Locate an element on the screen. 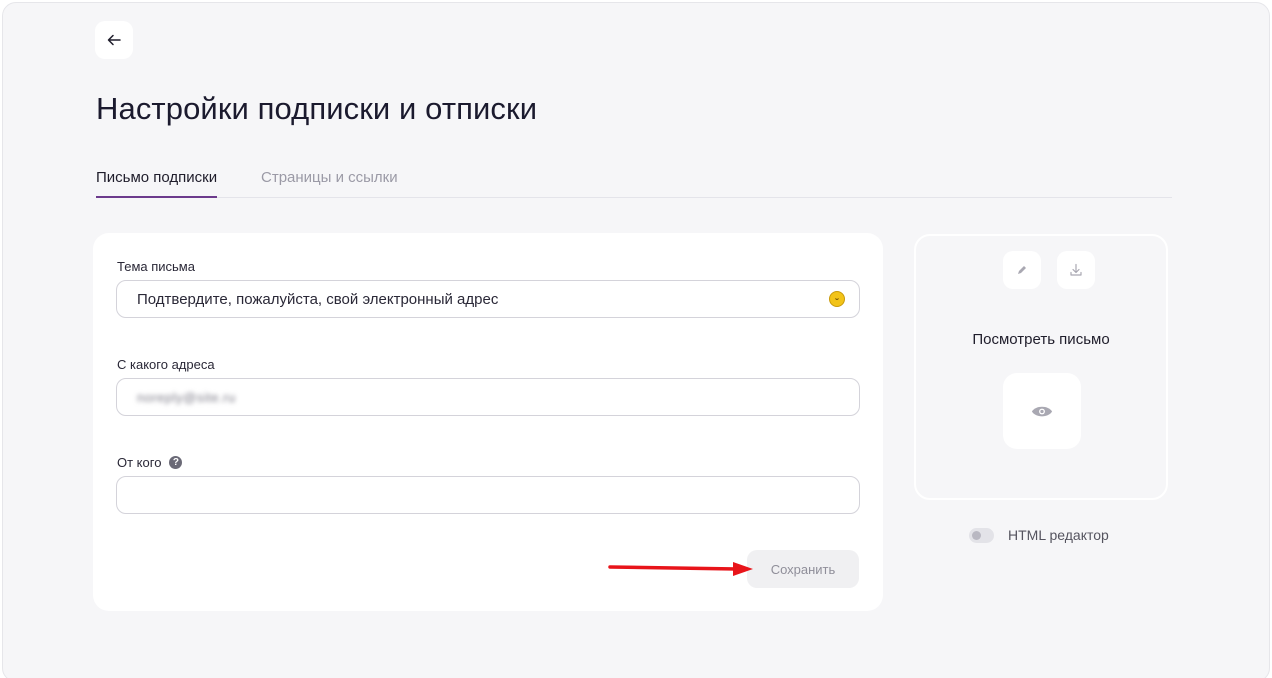  from-name-input is located at coordinates (488, 495).